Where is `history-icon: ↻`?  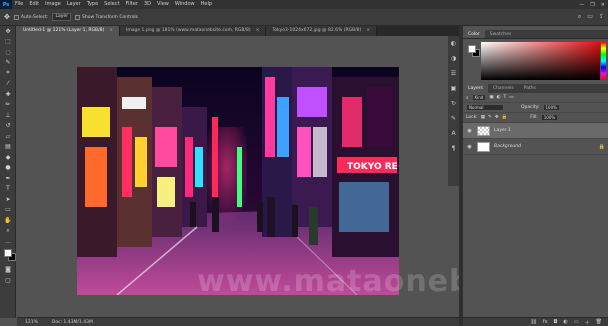 history-icon: ↻ is located at coordinates (453, 103).